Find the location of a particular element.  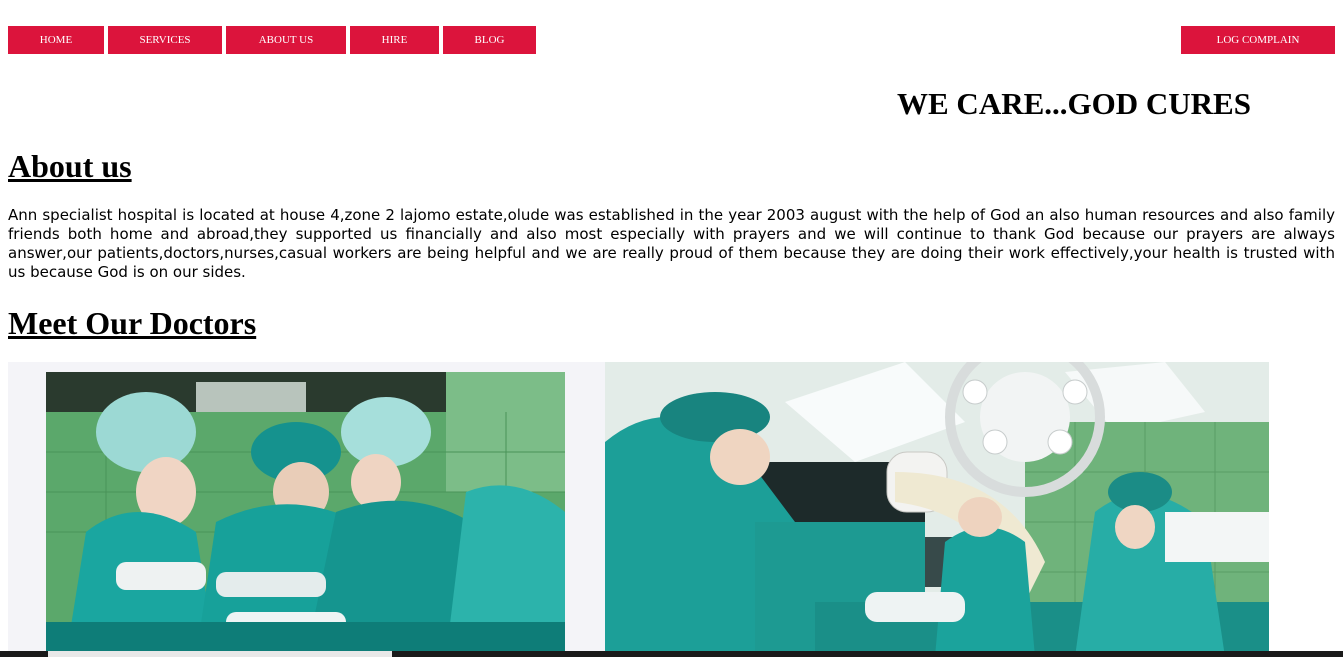

nav-home-button: HOME is located at coordinates (56, 40).